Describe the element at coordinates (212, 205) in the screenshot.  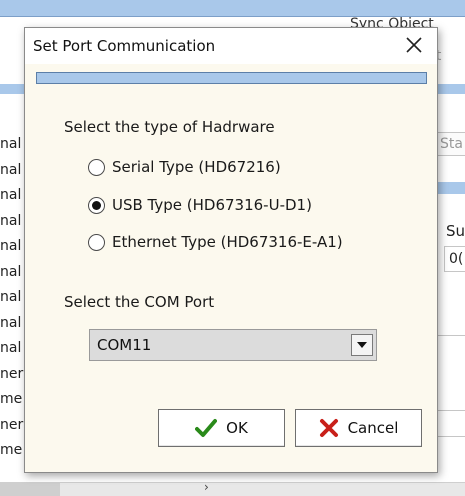
I see `radio-label: USB Type (HD67316-U-D1)` at that location.